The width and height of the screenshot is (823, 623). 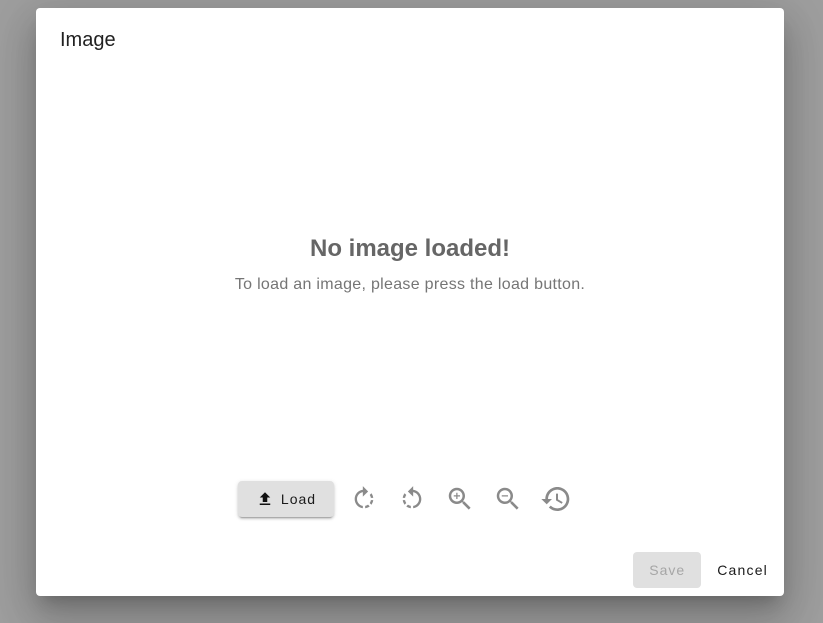 What do you see at coordinates (667, 570) in the screenshot?
I see `save-button: Save` at bounding box center [667, 570].